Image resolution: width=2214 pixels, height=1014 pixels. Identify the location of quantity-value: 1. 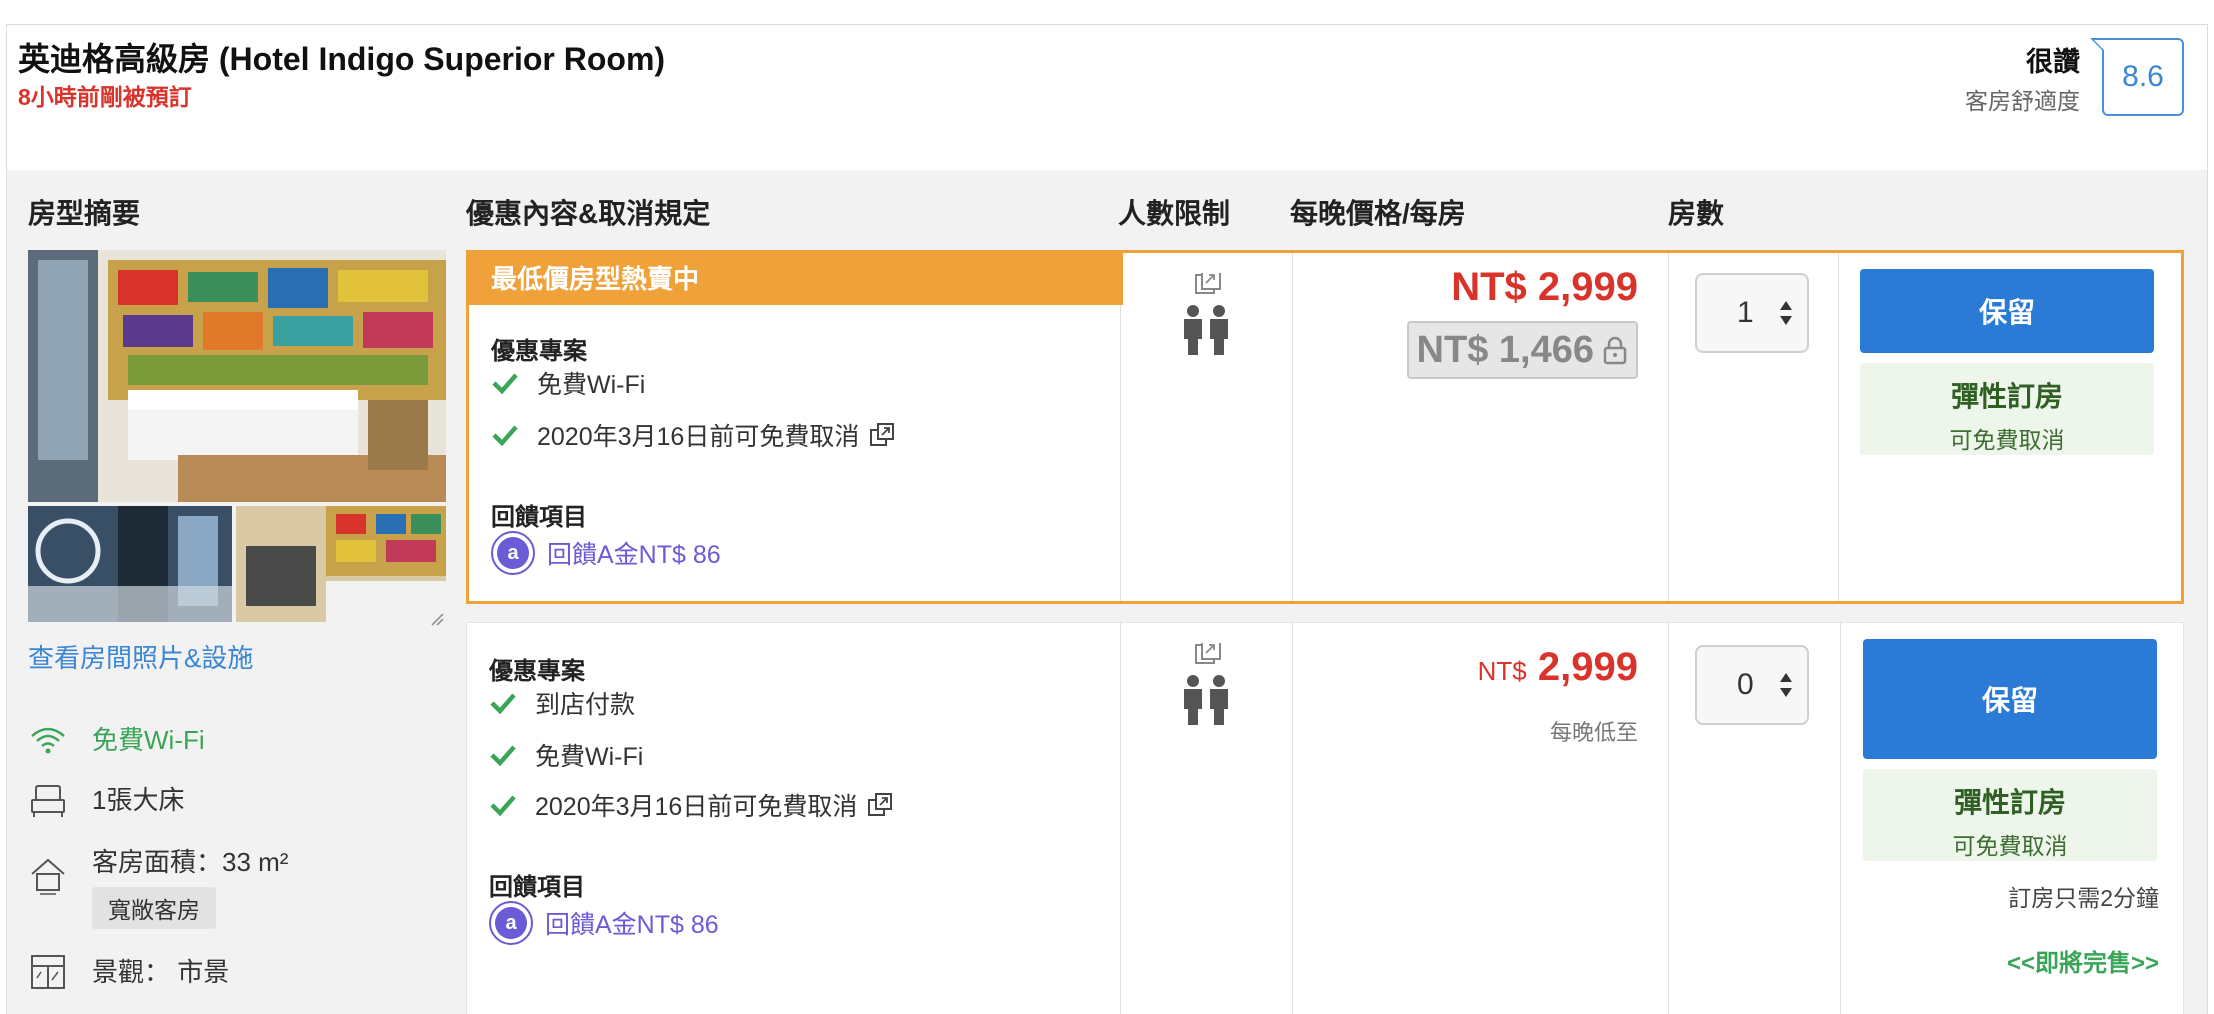
(1745, 312).